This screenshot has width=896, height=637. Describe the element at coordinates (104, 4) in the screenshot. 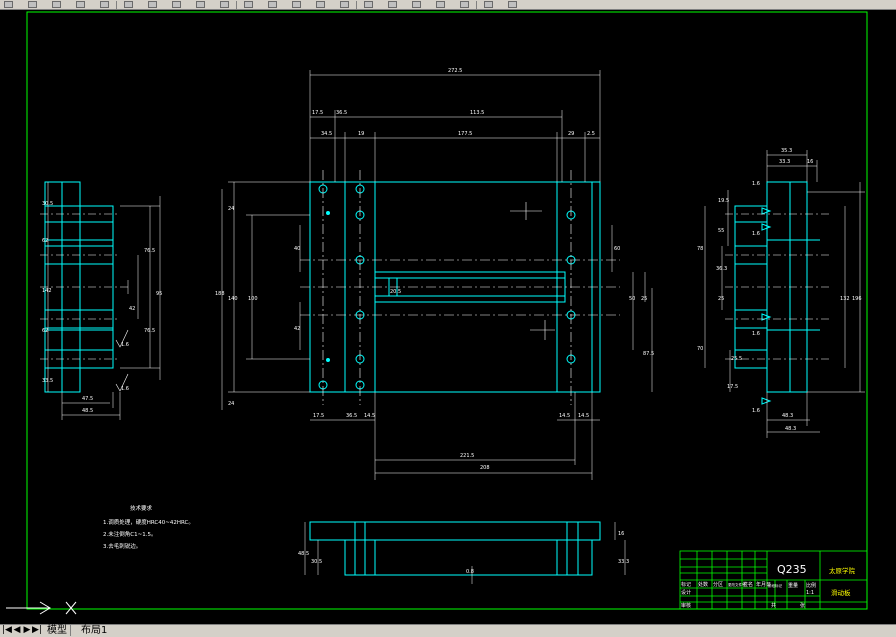

I see `plot-preview-icon` at that location.